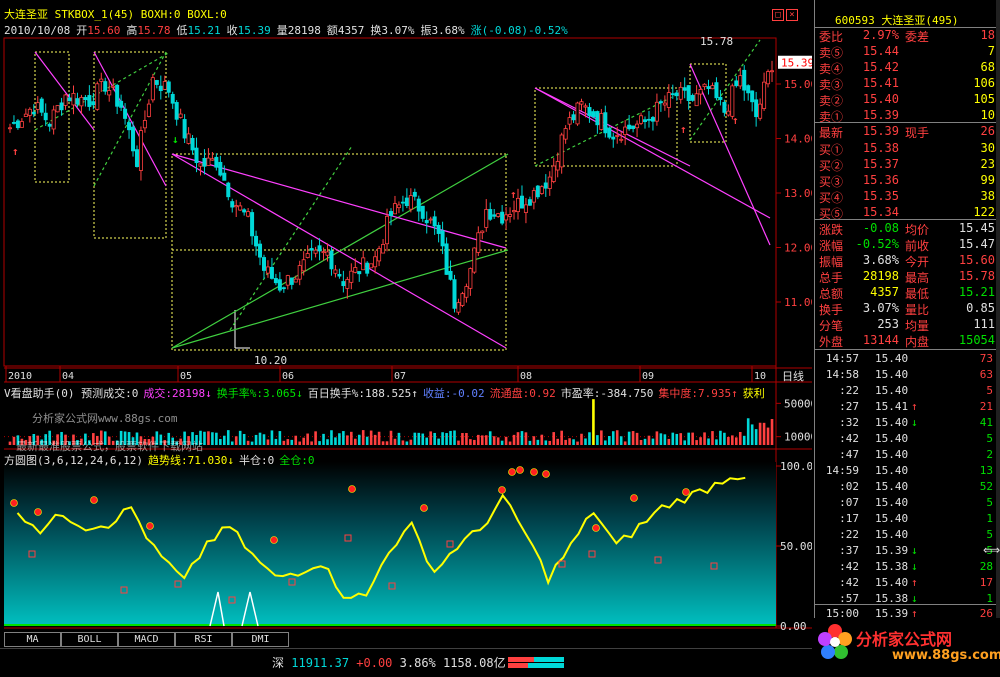 The image size is (1000, 677). I want to click on quote-label: 涨跌, so click(831, 230).